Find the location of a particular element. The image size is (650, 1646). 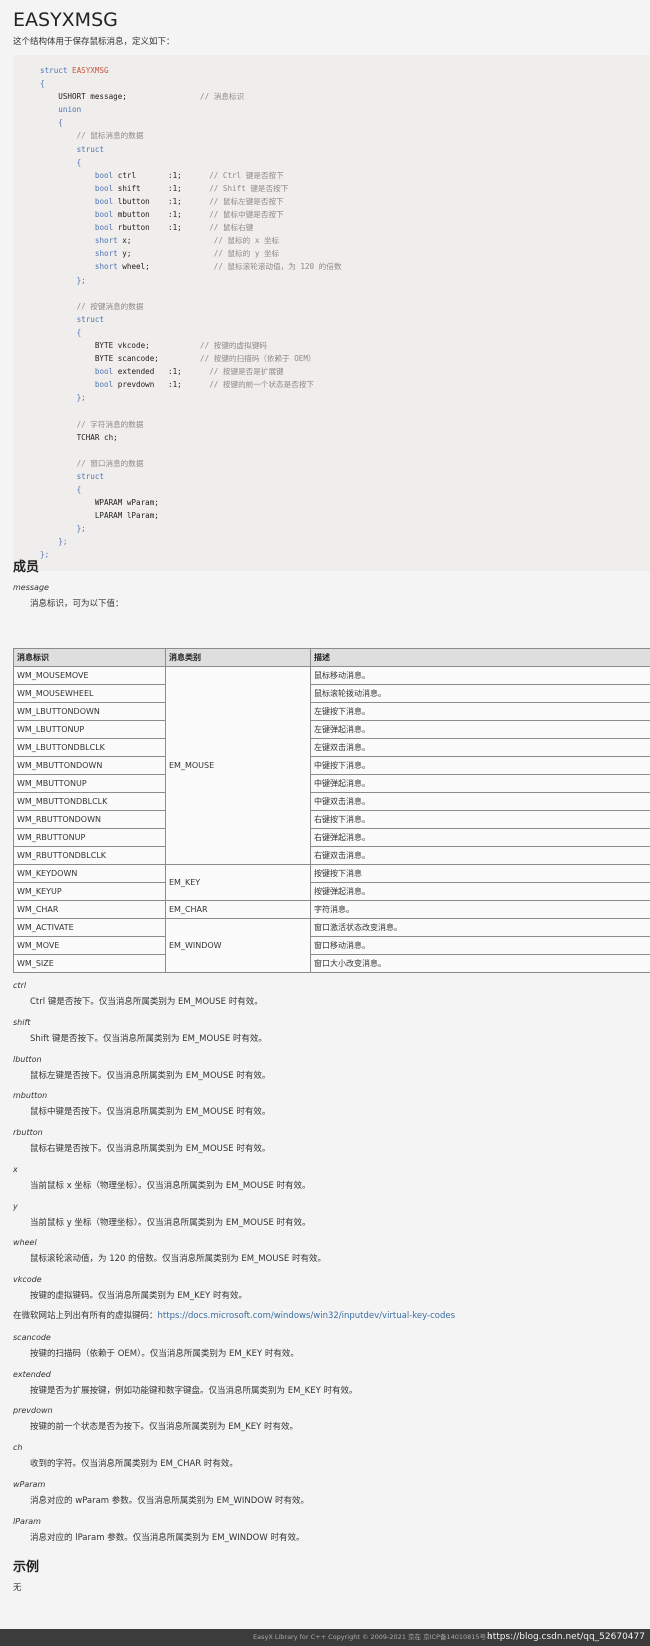

message-desc-cell: 中键双击消息。 is located at coordinates (480, 801).